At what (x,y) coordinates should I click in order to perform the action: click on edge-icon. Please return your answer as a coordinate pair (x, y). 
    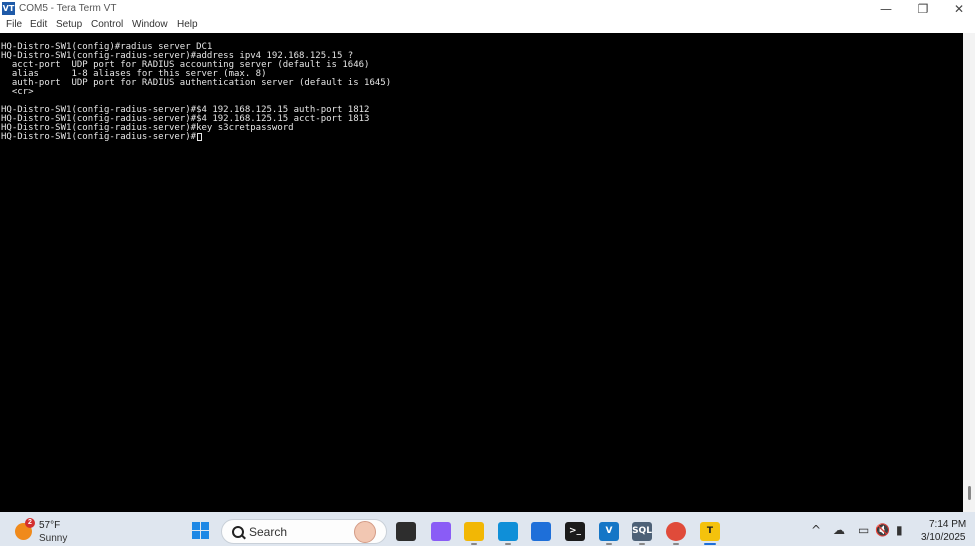
    Looking at the image, I should click on (508, 531).